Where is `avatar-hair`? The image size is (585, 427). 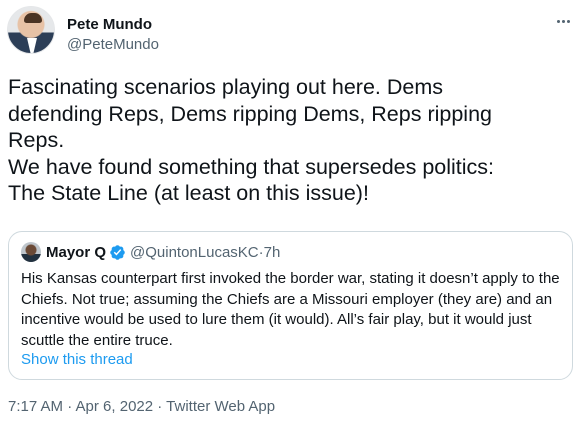
avatar-hair is located at coordinates (33, 18).